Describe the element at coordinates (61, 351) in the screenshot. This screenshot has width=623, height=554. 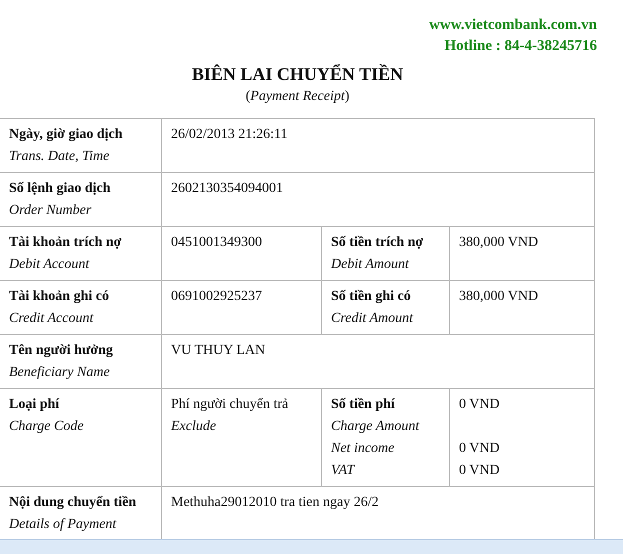
I see `label-vi: Tên người hưởng` at that location.